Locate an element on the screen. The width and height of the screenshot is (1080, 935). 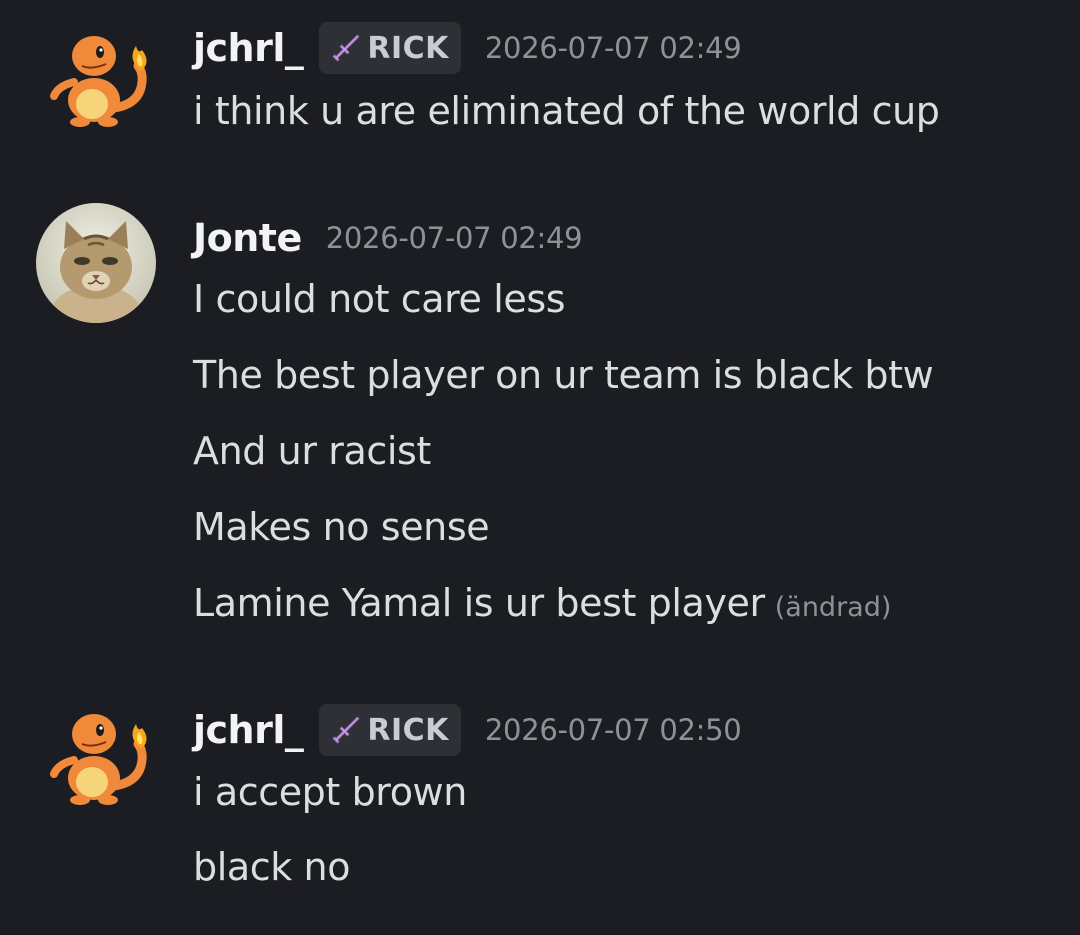
edited-label: (ändrad) is located at coordinates (833, 607).